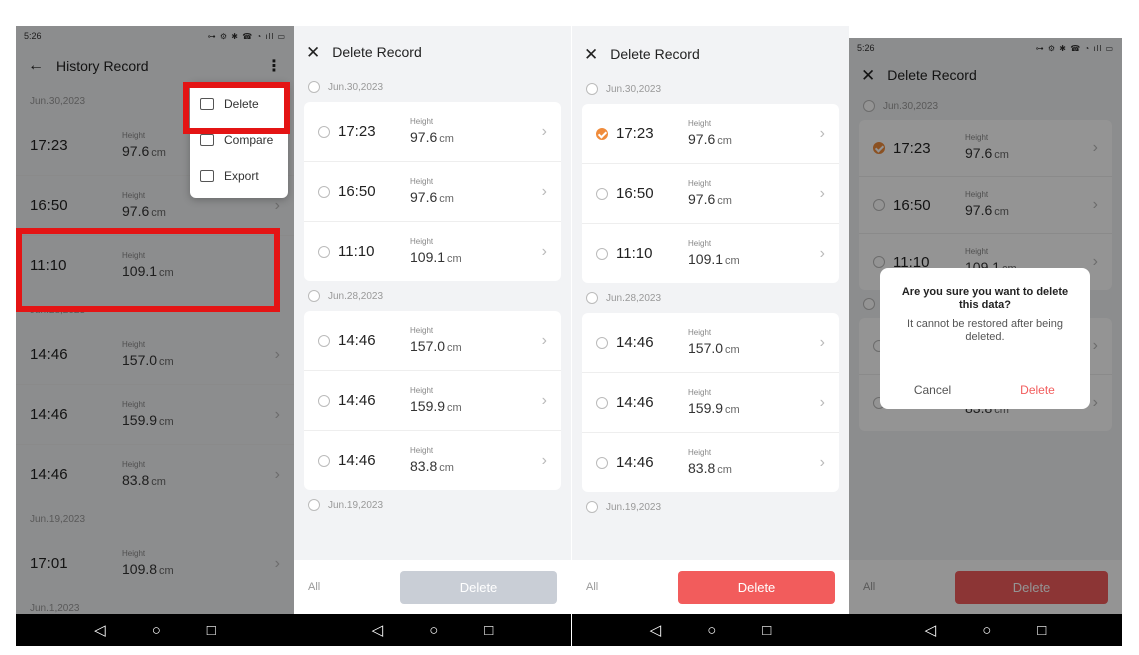  Describe the element at coordinates (428, 405) in the screenshot. I see `measure-value: 159.9` at that location.